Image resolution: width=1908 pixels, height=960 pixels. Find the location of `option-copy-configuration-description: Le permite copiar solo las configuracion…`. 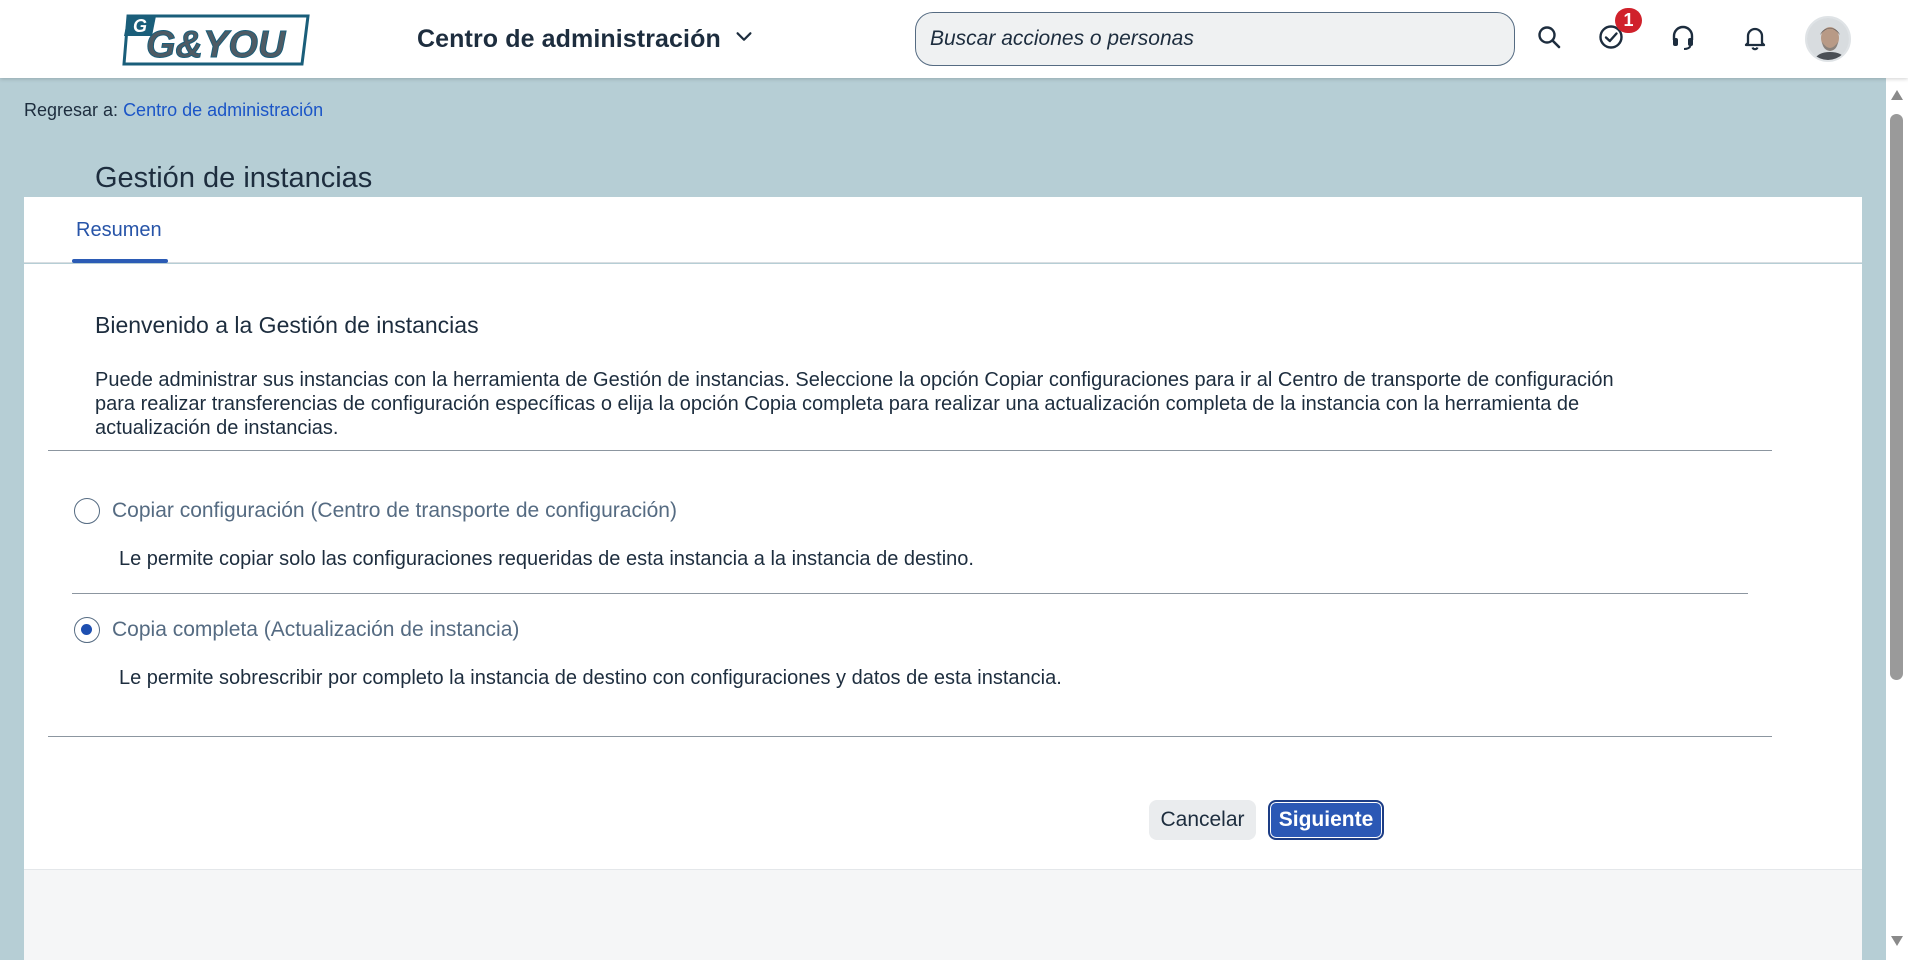

option-copy-configuration-description: Le permite copiar solo las configuracion… is located at coordinates (546, 559).